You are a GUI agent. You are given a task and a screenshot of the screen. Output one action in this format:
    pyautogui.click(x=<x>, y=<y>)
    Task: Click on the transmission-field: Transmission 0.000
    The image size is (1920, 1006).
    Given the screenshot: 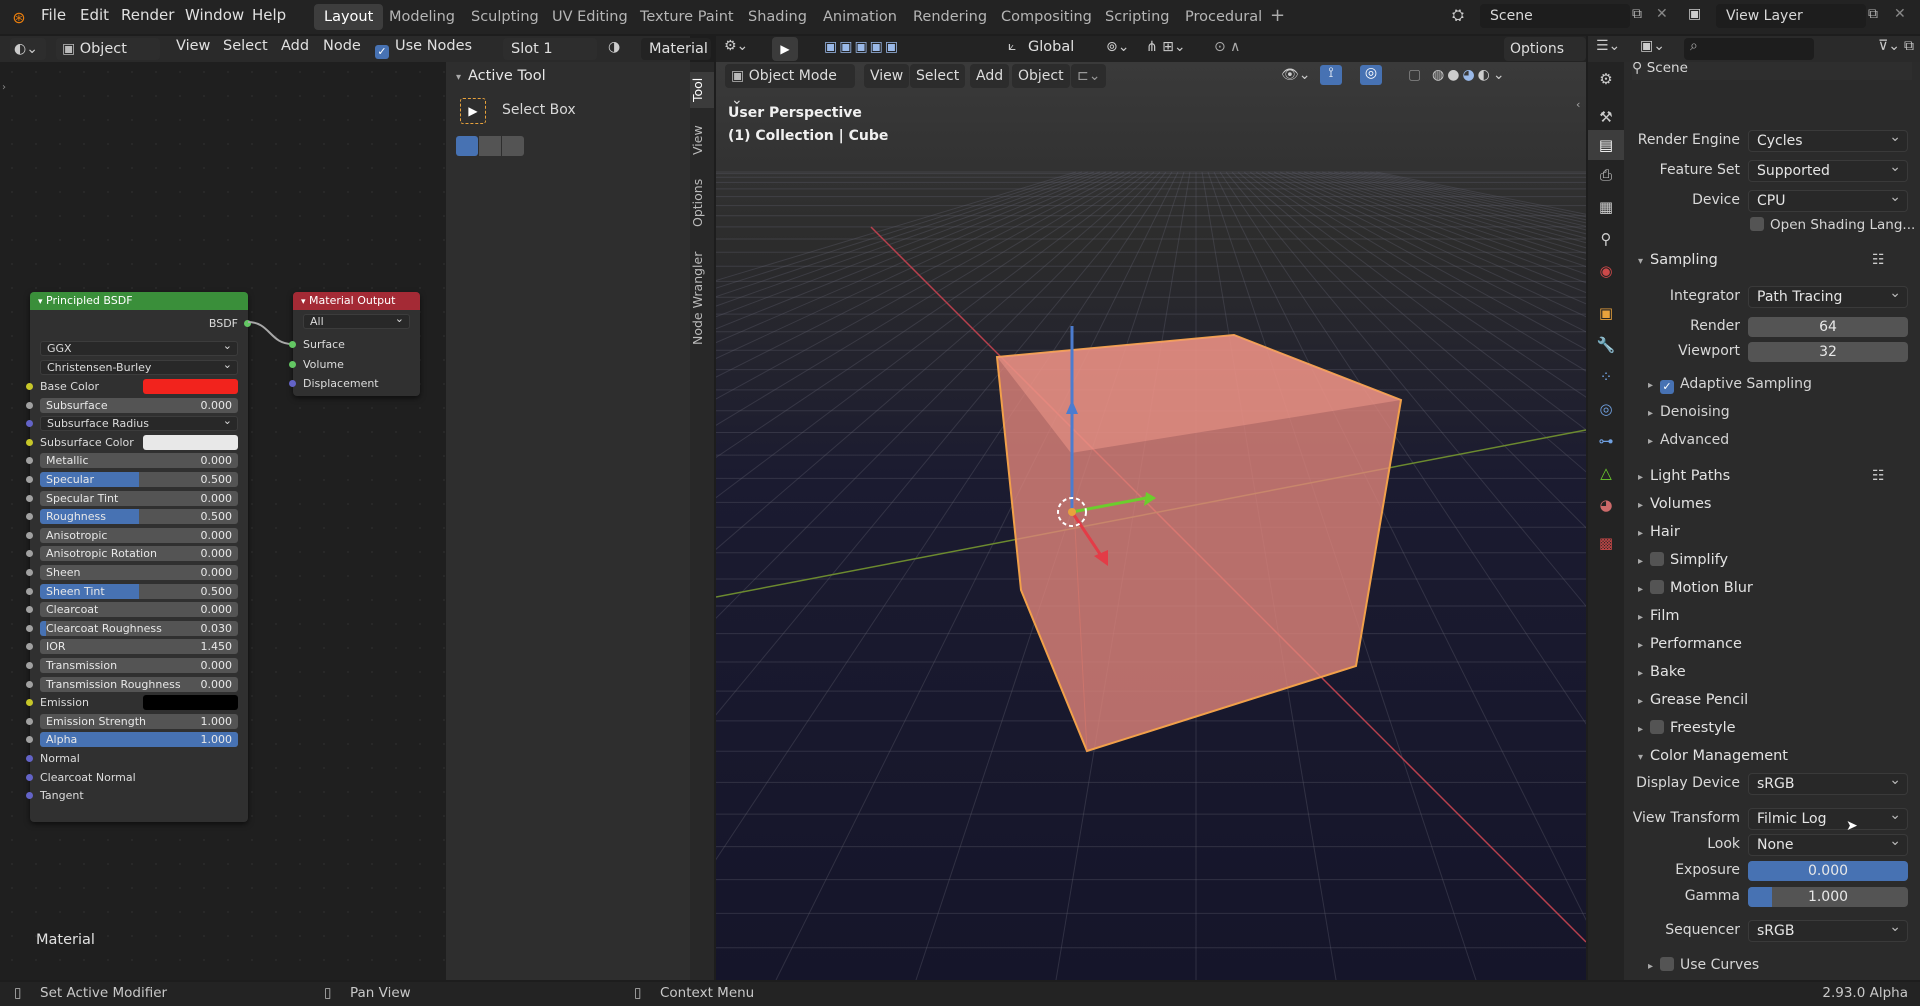 What is the action you would take?
    pyautogui.click(x=139, y=665)
    